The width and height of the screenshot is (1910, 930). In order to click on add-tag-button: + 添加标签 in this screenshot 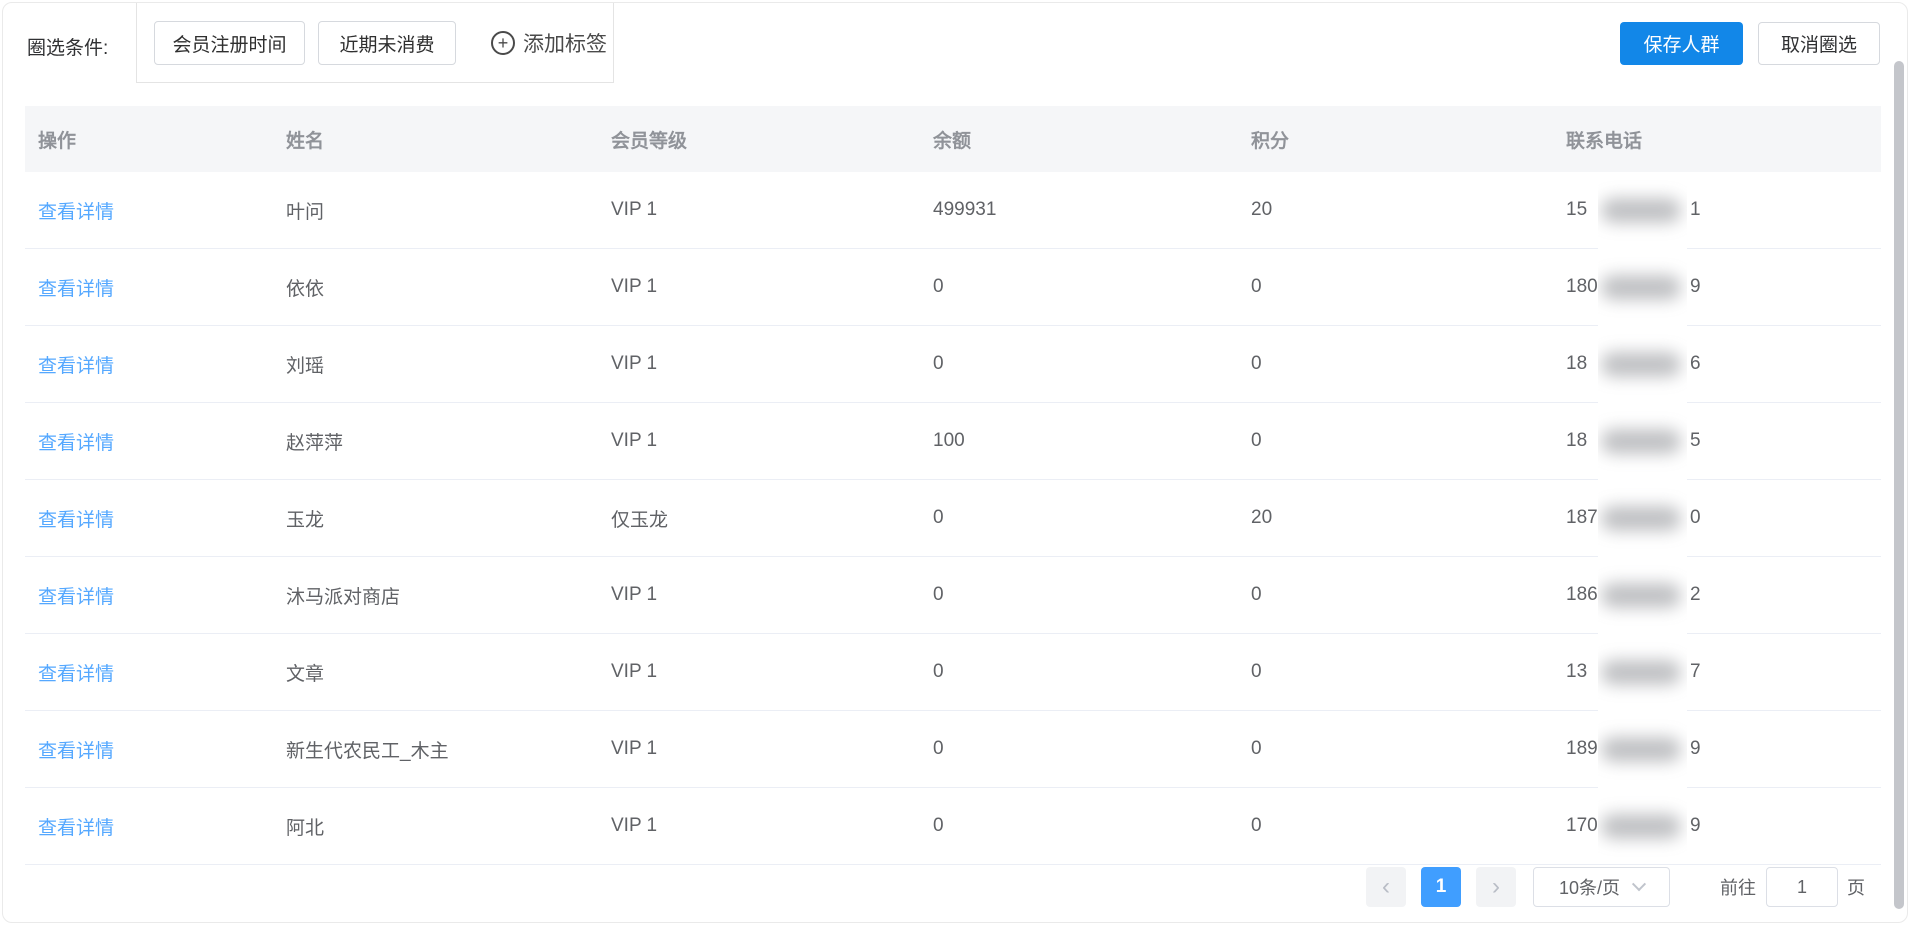, I will do `click(549, 43)`.